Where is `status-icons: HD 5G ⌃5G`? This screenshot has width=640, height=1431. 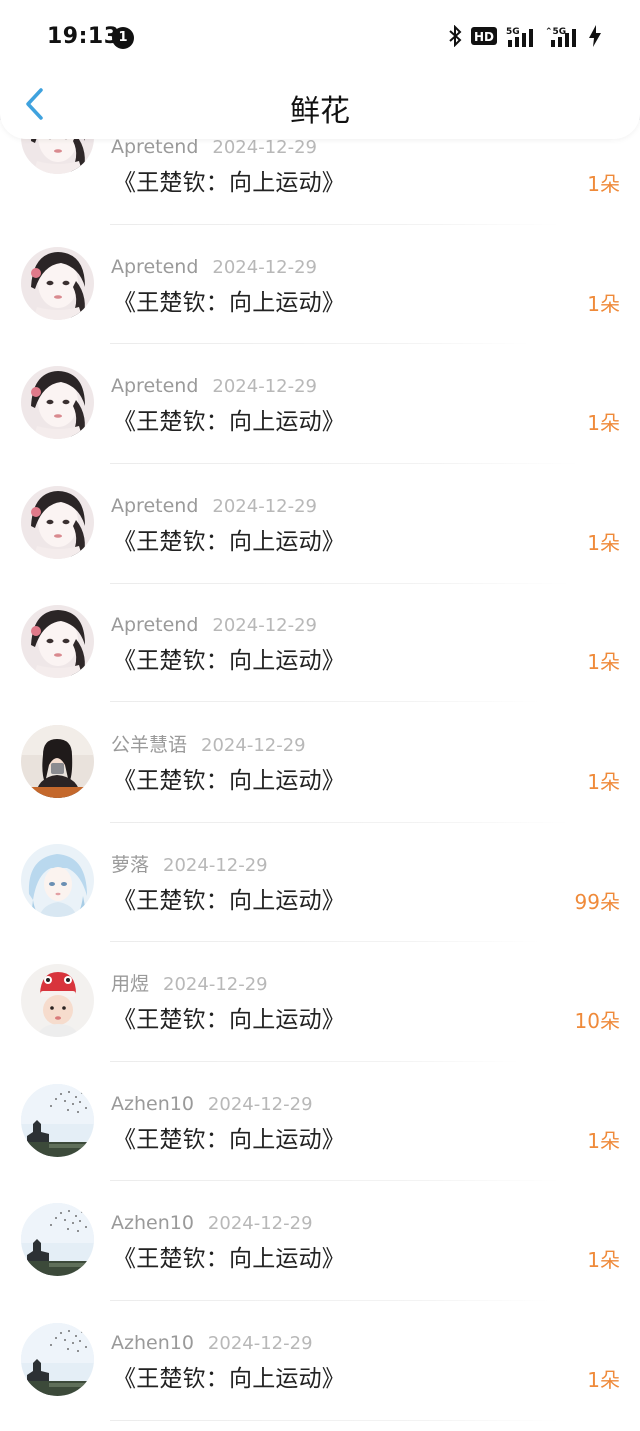 status-icons: HD 5G ⌃5G is located at coordinates (525, 37).